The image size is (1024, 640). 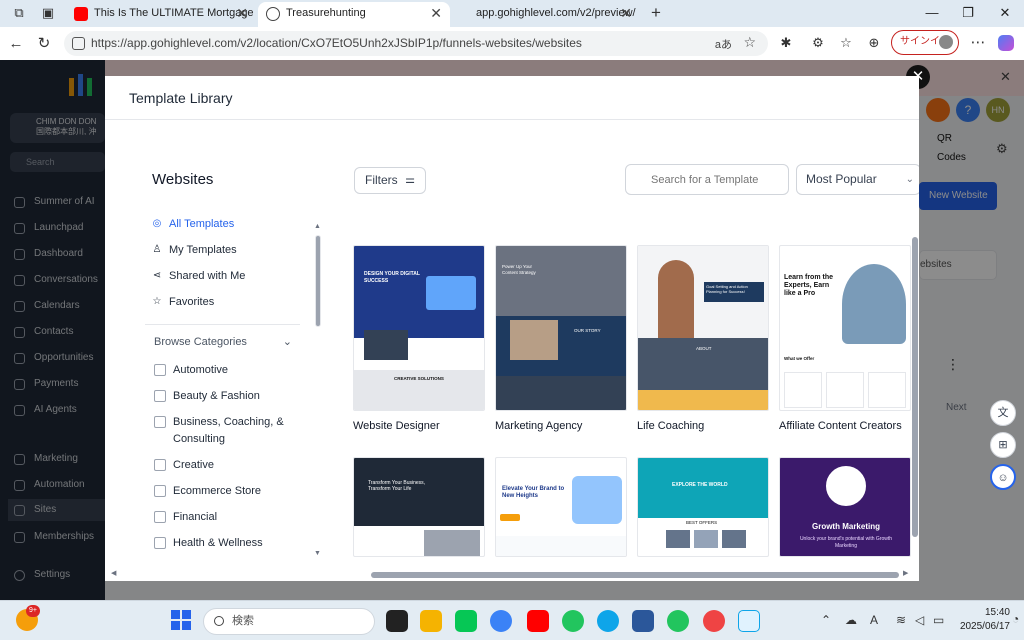 What do you see at coordinates (874, 620) in the screenshot?
I see `ime-icon: A` at bounding box center [874, 620].